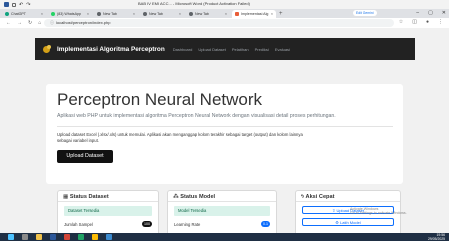 The height and width of the screenshot is (241, 449). Describe the element at coordinates (25, 237) in the screenshot. I see `search-icon` at that location.